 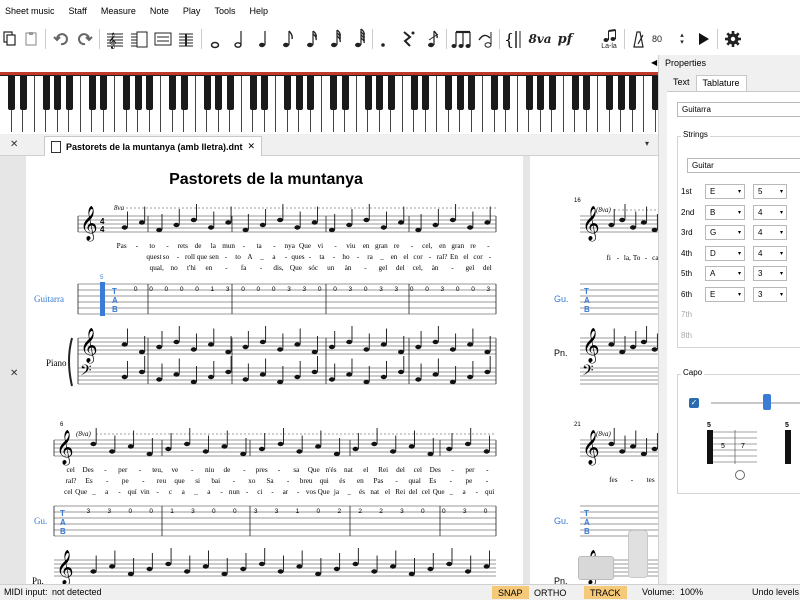 What do you see at coordinates (681, 83) in the screenshot?
I see `tab-text: Text` at bounding box center [681, 83].